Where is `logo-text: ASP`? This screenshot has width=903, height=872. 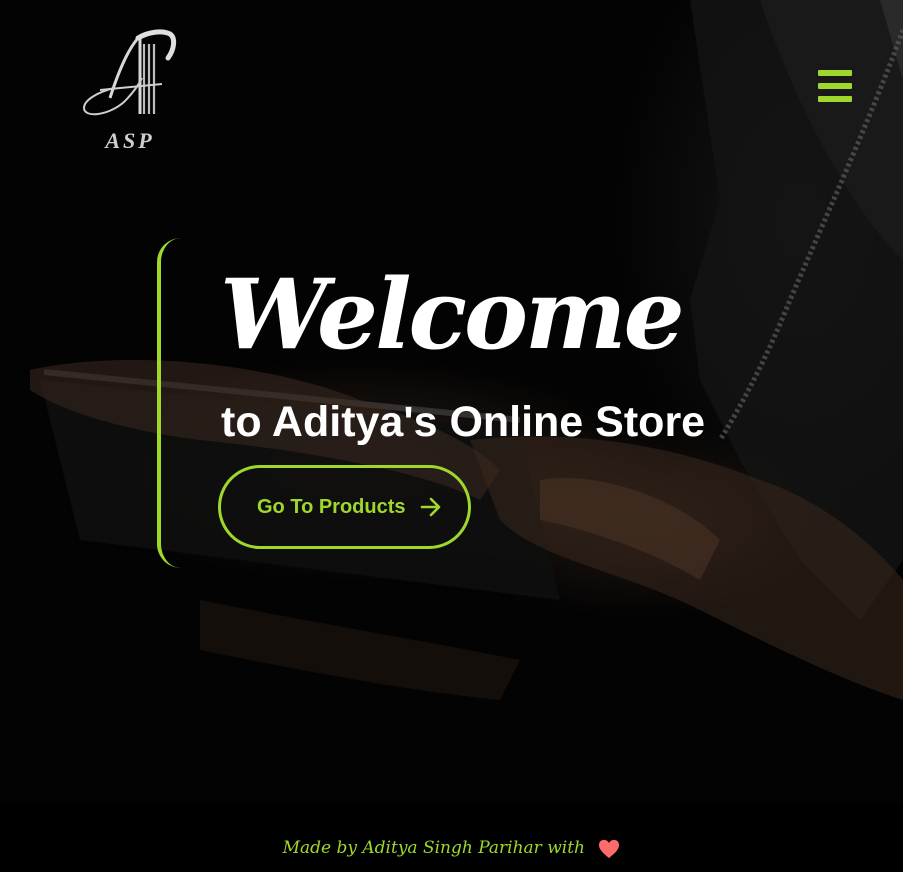 logo-text: ASP is located at coordinates (130, 140).